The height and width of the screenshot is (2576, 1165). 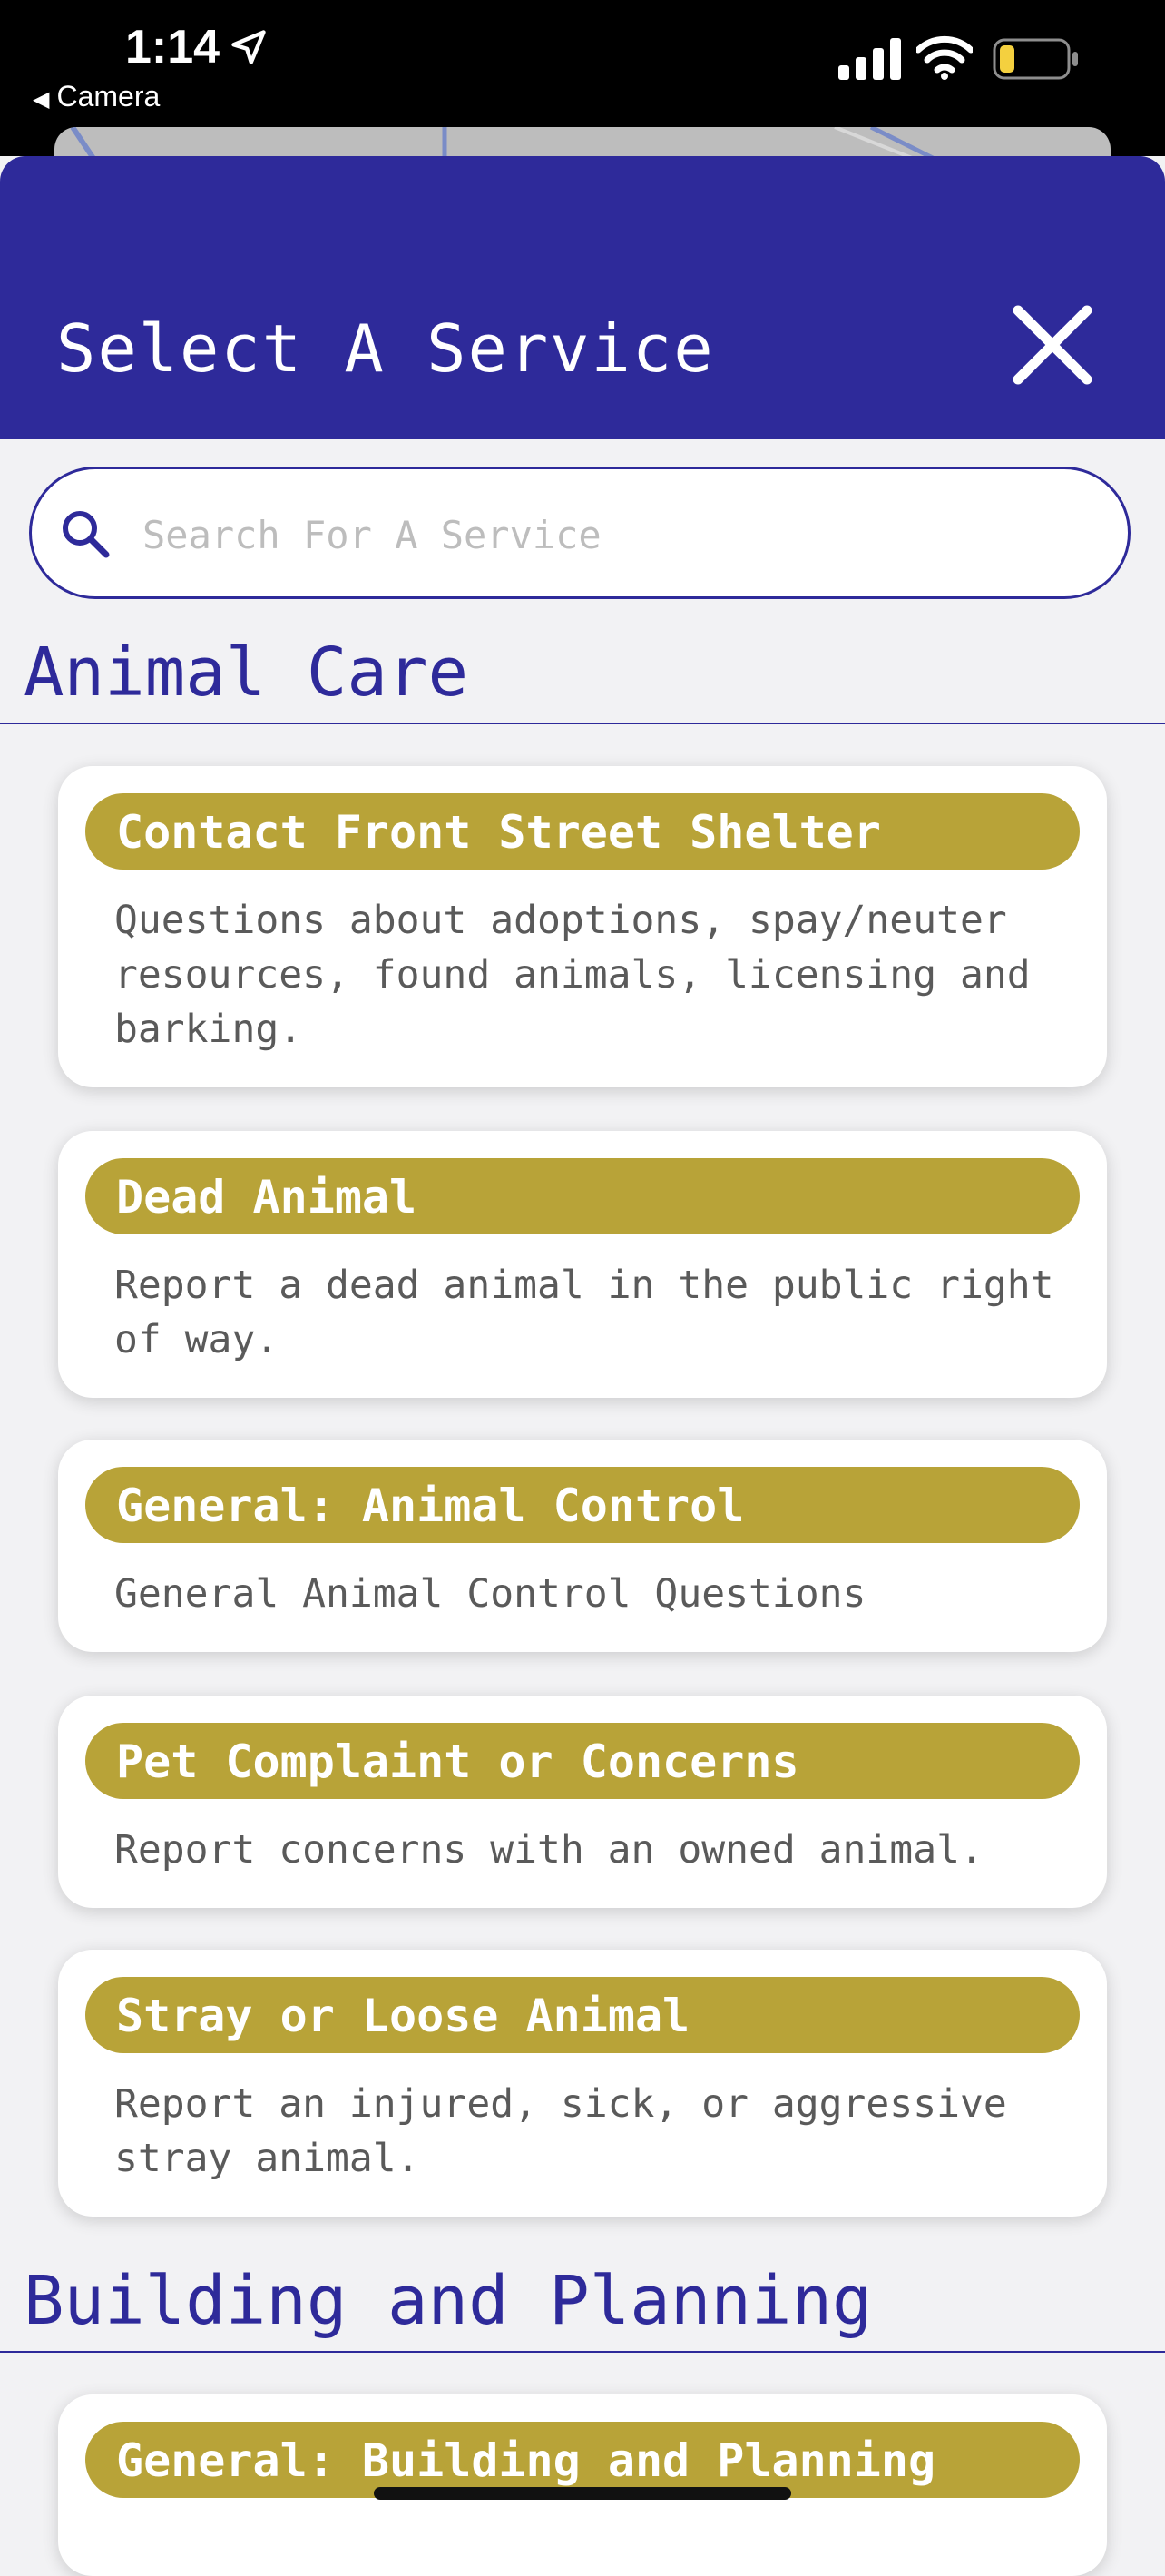 I want to click on service-title: General: Building and Planning, so click(x=526, y=2460).